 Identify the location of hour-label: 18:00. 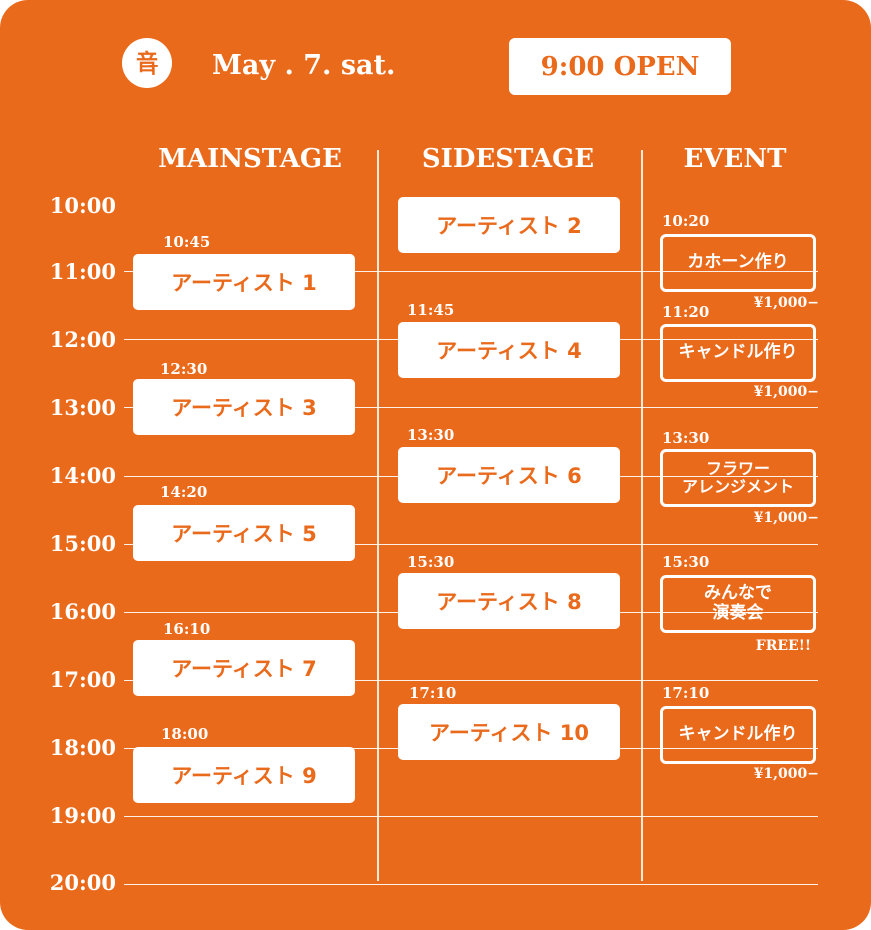
(82, 747).